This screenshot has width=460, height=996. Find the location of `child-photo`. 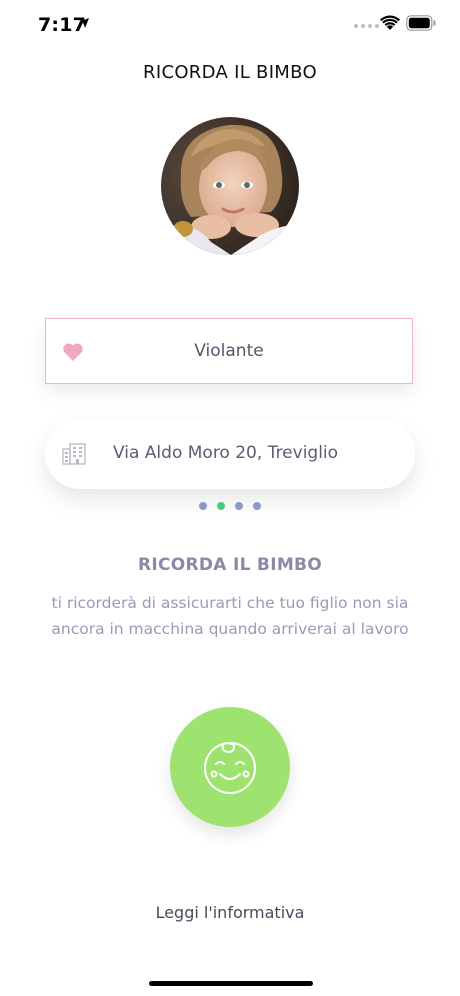

child-photo is located at coordinates (230, 186).